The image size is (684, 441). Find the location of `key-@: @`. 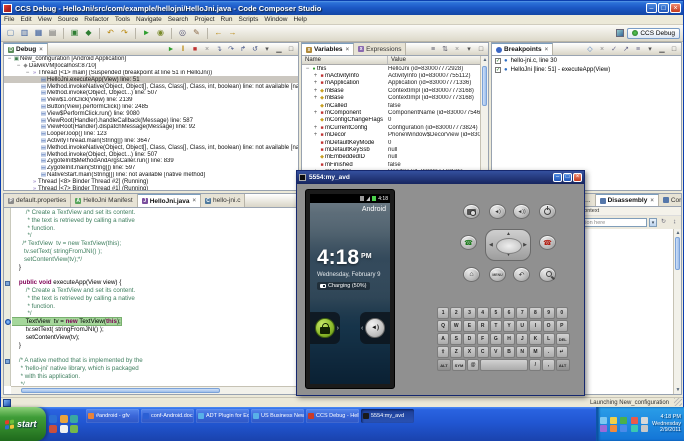

key-@: @ is located at coordinates (473, 365).